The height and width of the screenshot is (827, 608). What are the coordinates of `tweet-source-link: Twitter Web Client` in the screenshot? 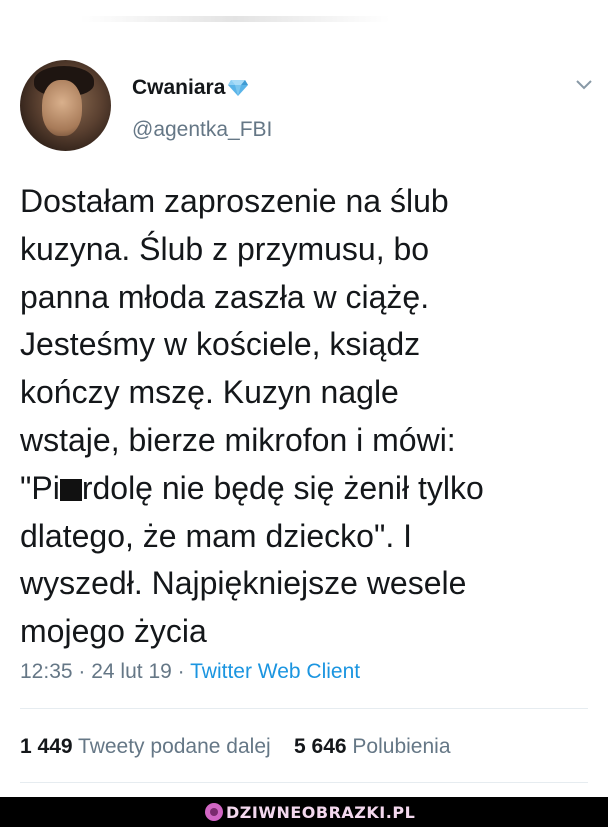 It's located at (275, 671).